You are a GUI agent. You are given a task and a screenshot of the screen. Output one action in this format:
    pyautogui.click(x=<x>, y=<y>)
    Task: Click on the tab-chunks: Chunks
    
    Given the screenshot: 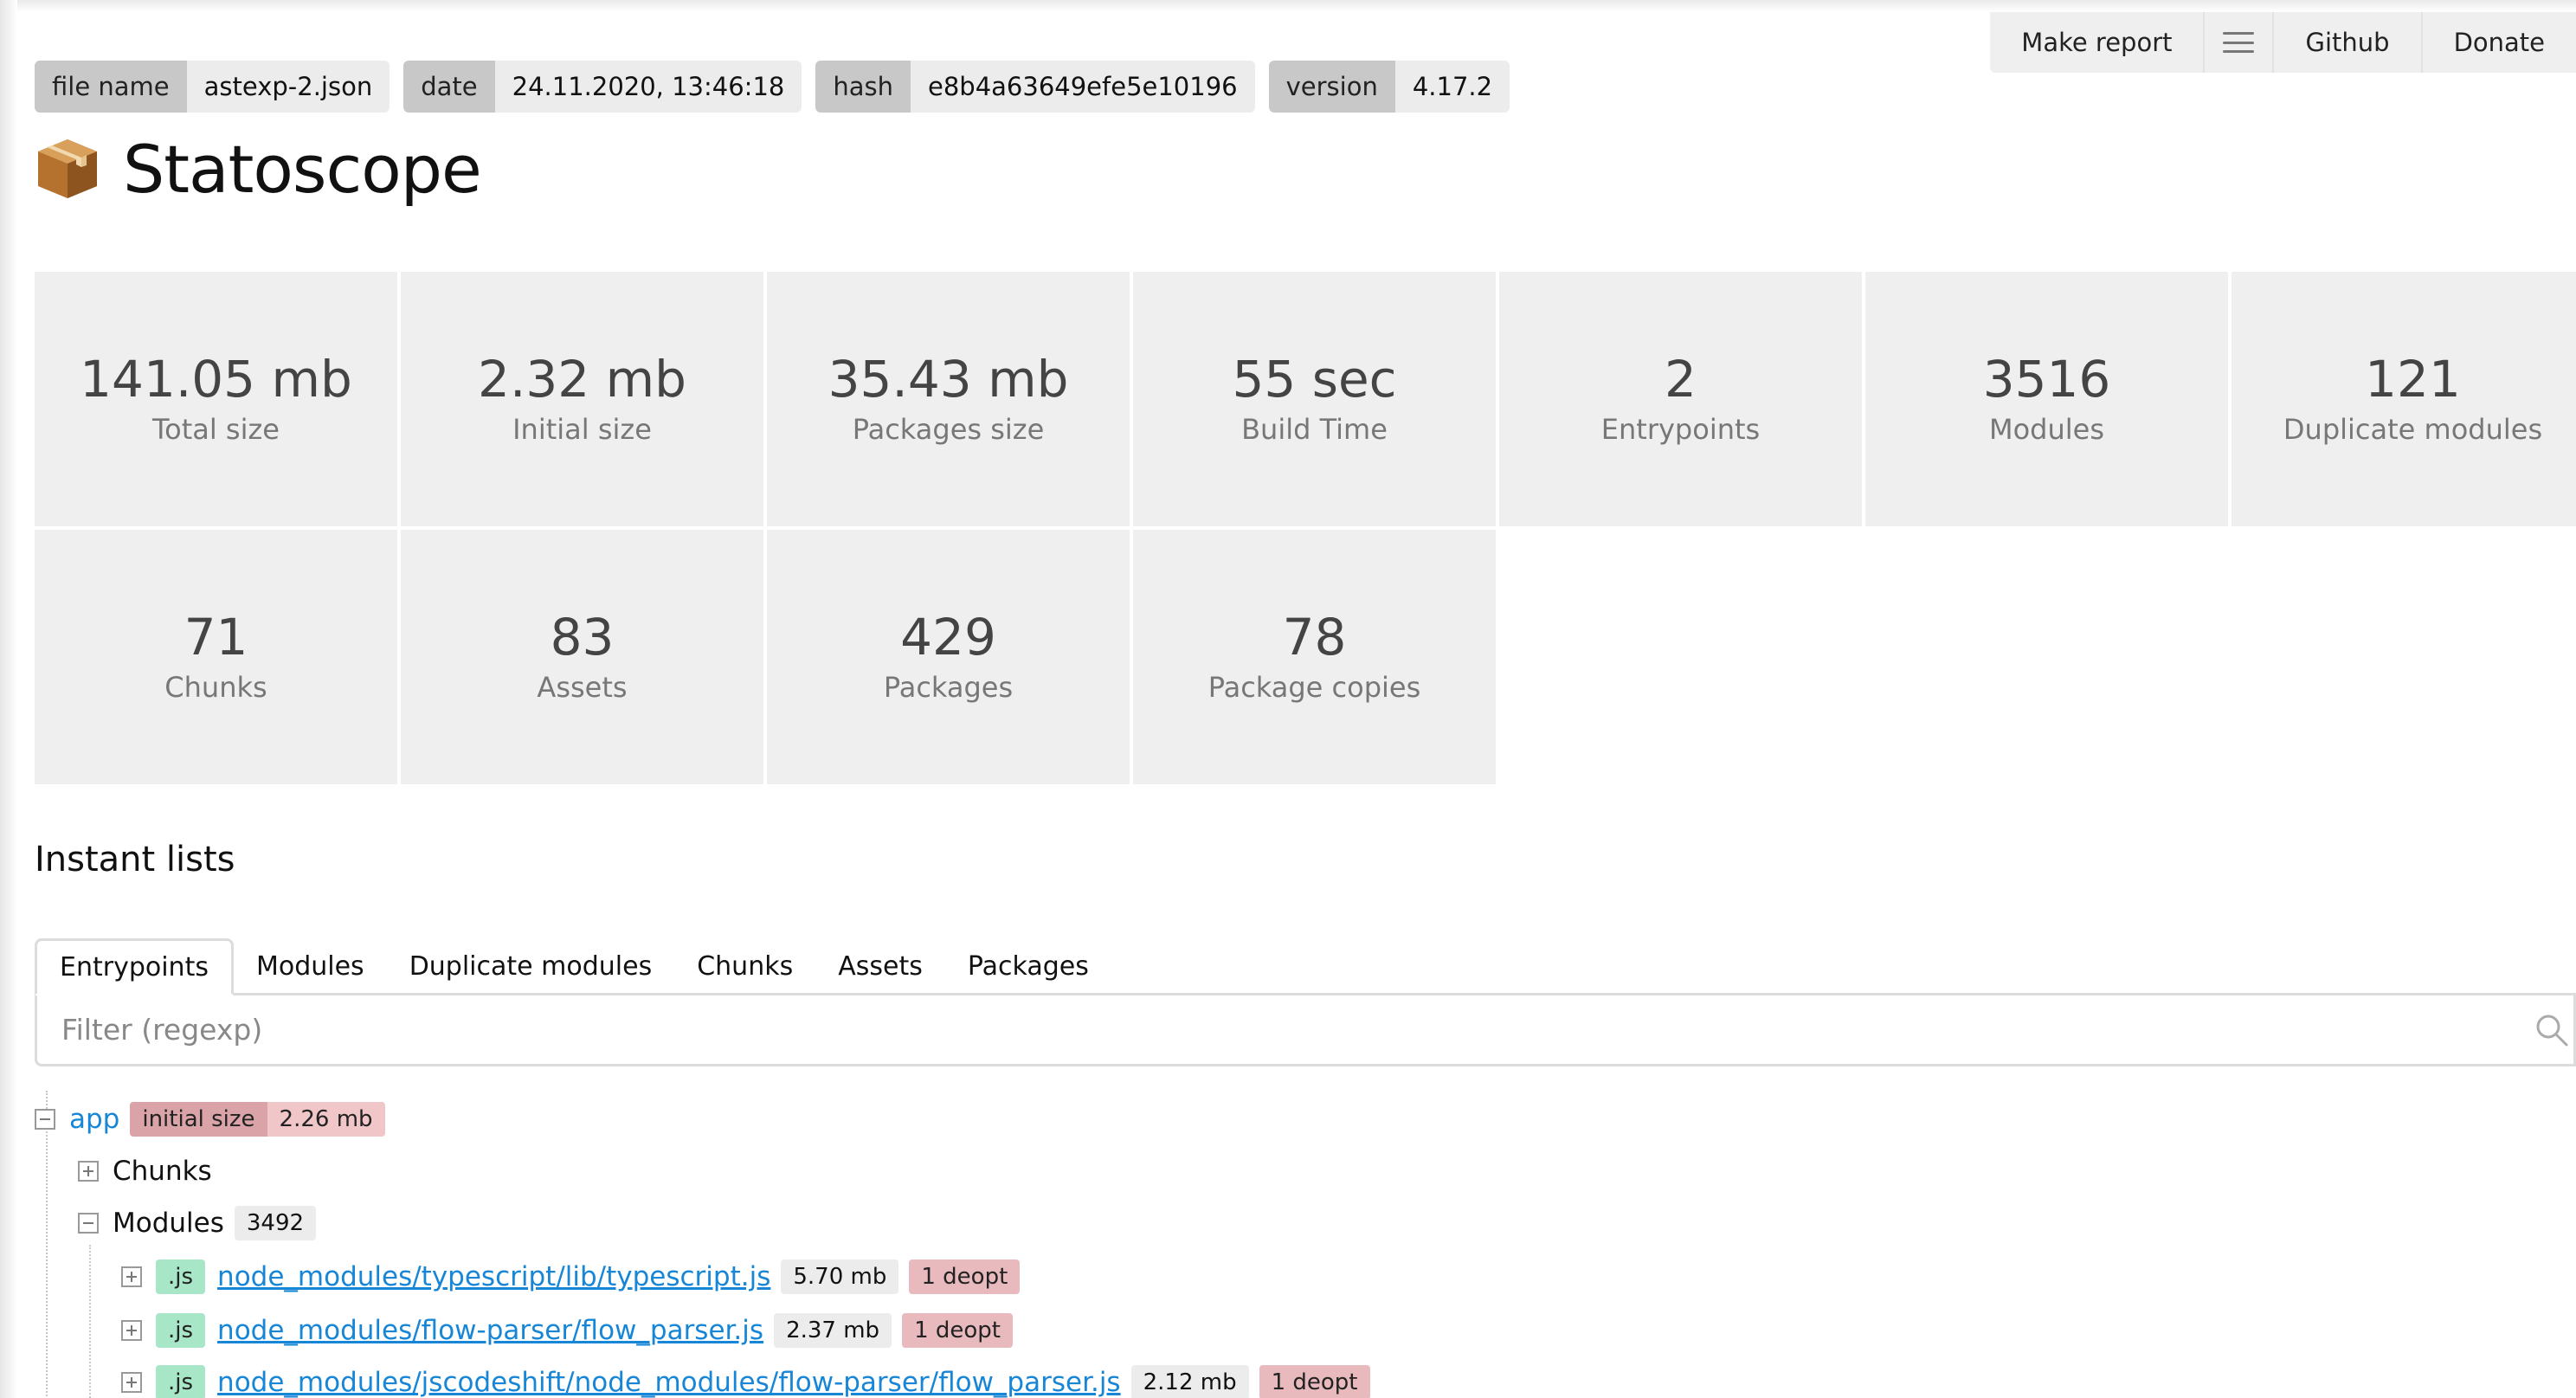 What is the action you would take?
    pyautogui.click(x=744, y=966)
    